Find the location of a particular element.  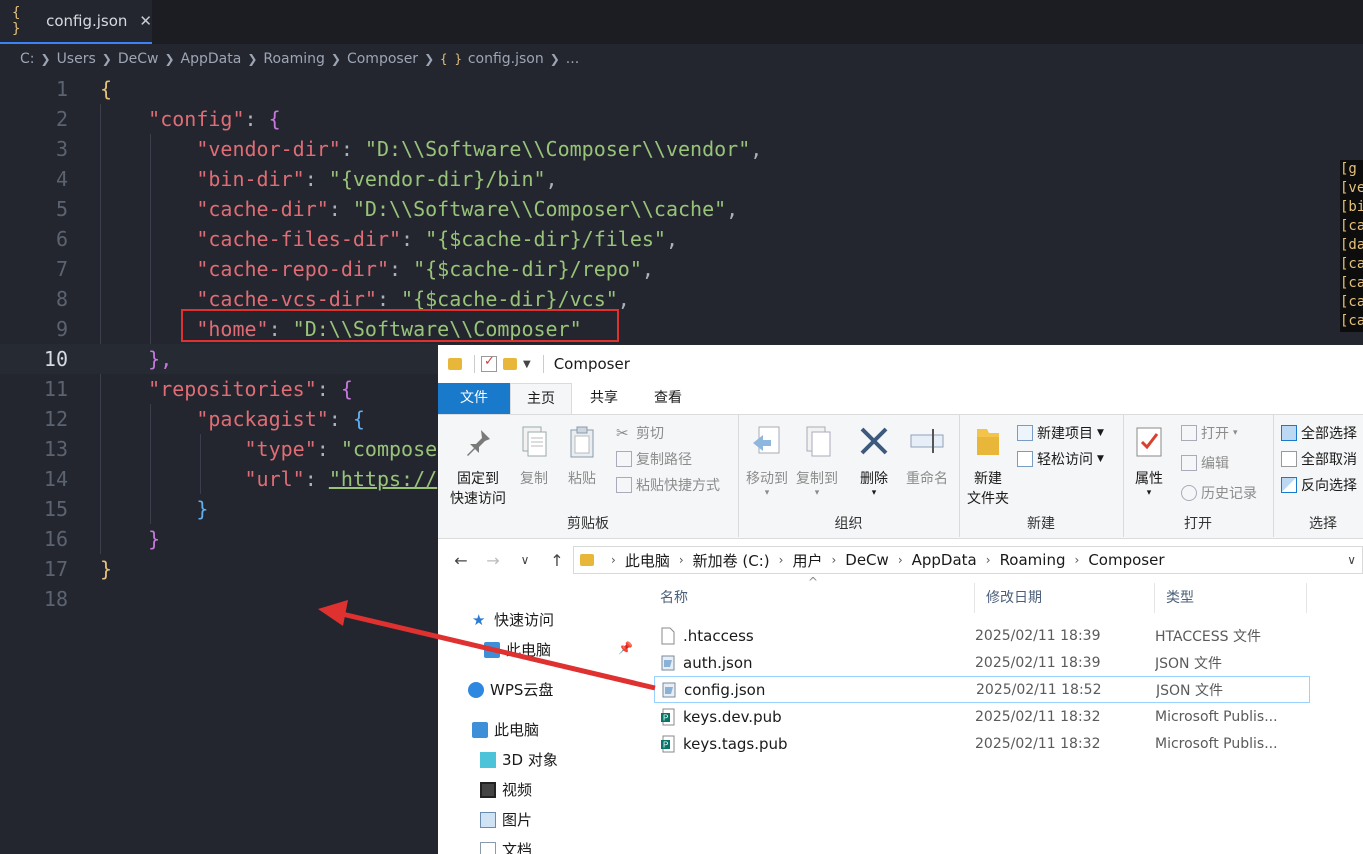

breadcrumb-item: C: is located at coordinates (27, 59).